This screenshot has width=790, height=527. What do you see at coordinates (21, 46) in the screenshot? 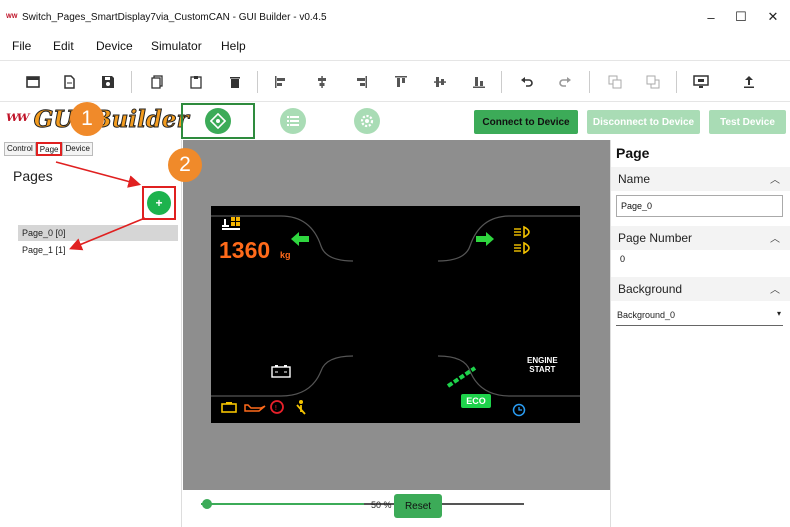
I see `menu-file: File` at bounding box center [21, 46].